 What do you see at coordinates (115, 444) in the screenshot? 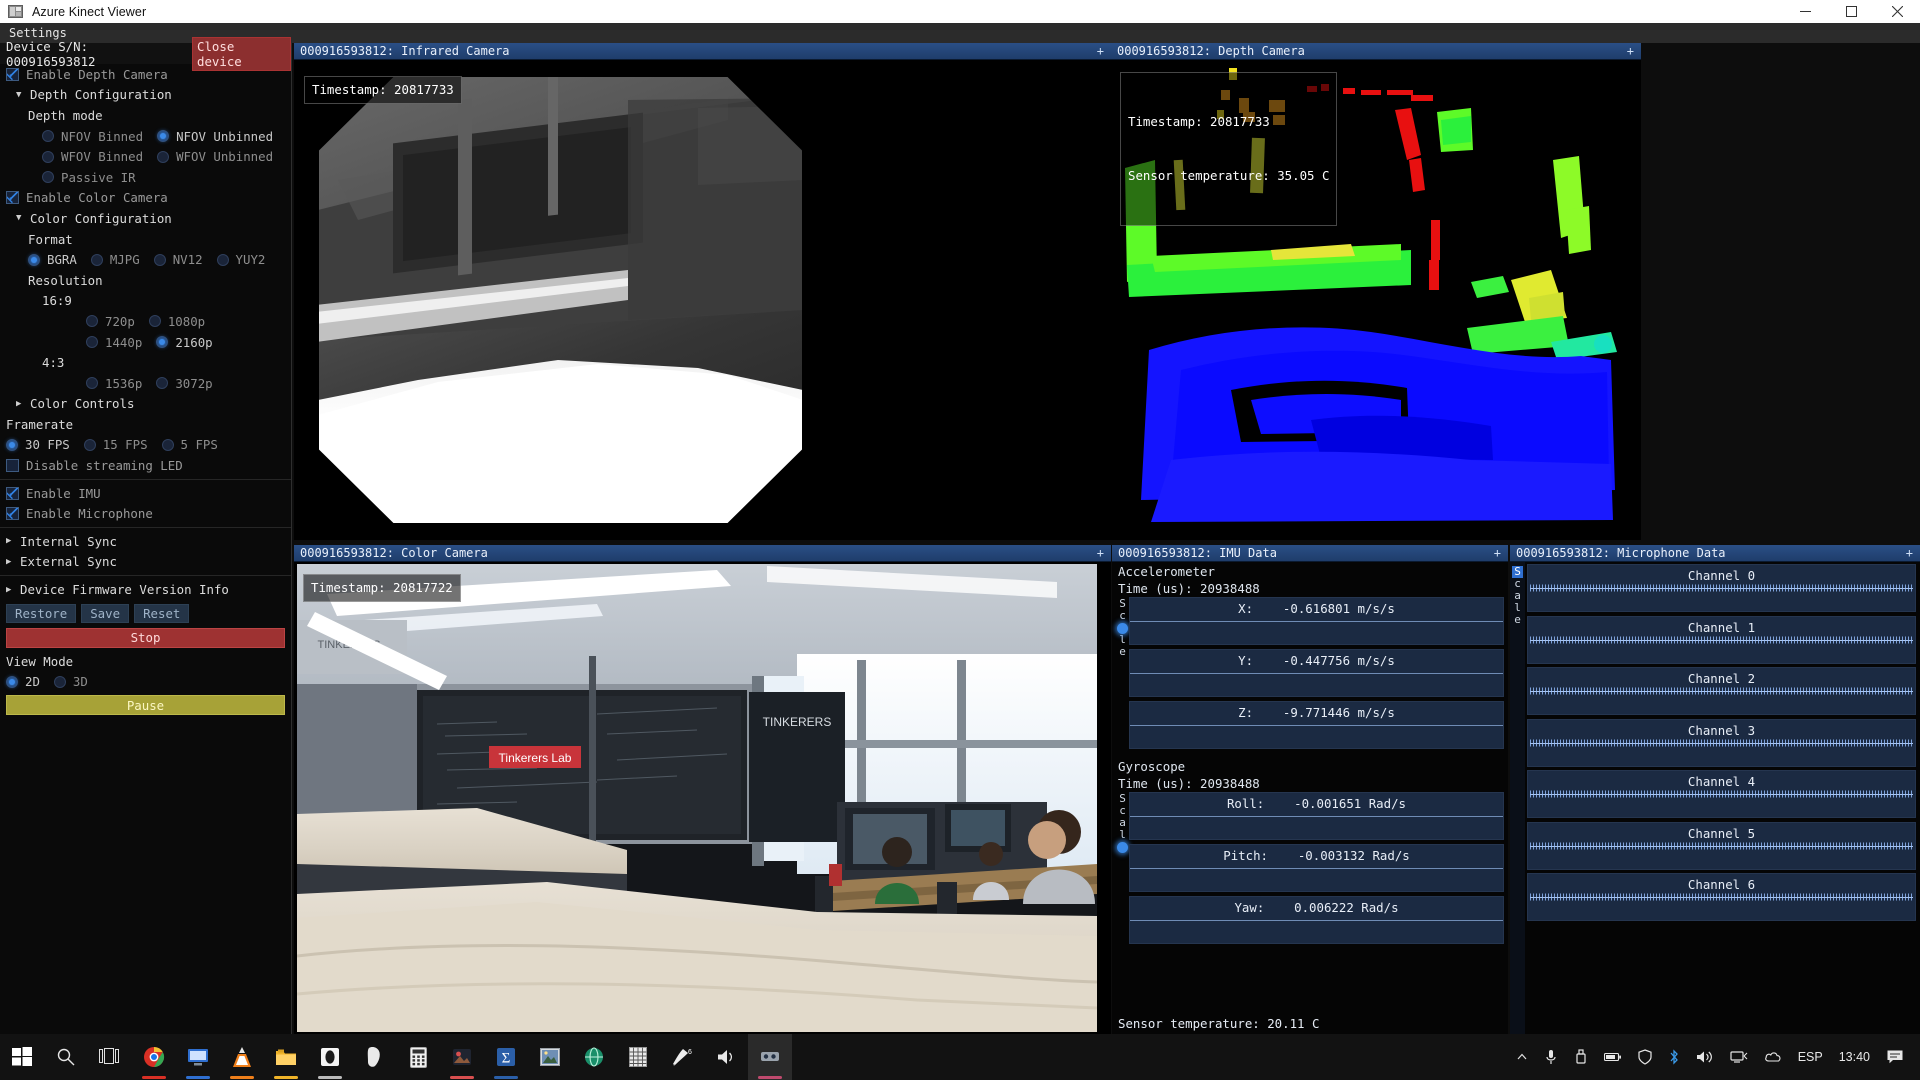
I see `radio-15-fps: 15 FPS` at bounding box center [115, 444].